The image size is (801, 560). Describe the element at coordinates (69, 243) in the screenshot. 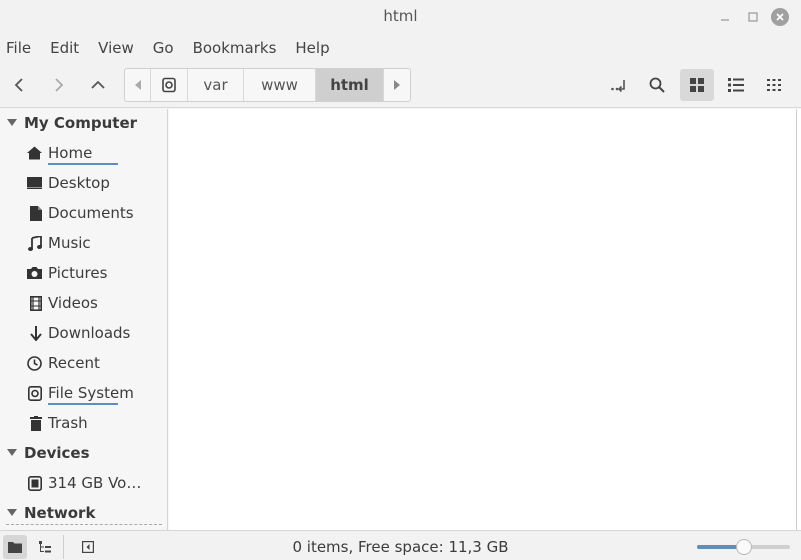

I see `sidebar-item-label: Music` at that location.